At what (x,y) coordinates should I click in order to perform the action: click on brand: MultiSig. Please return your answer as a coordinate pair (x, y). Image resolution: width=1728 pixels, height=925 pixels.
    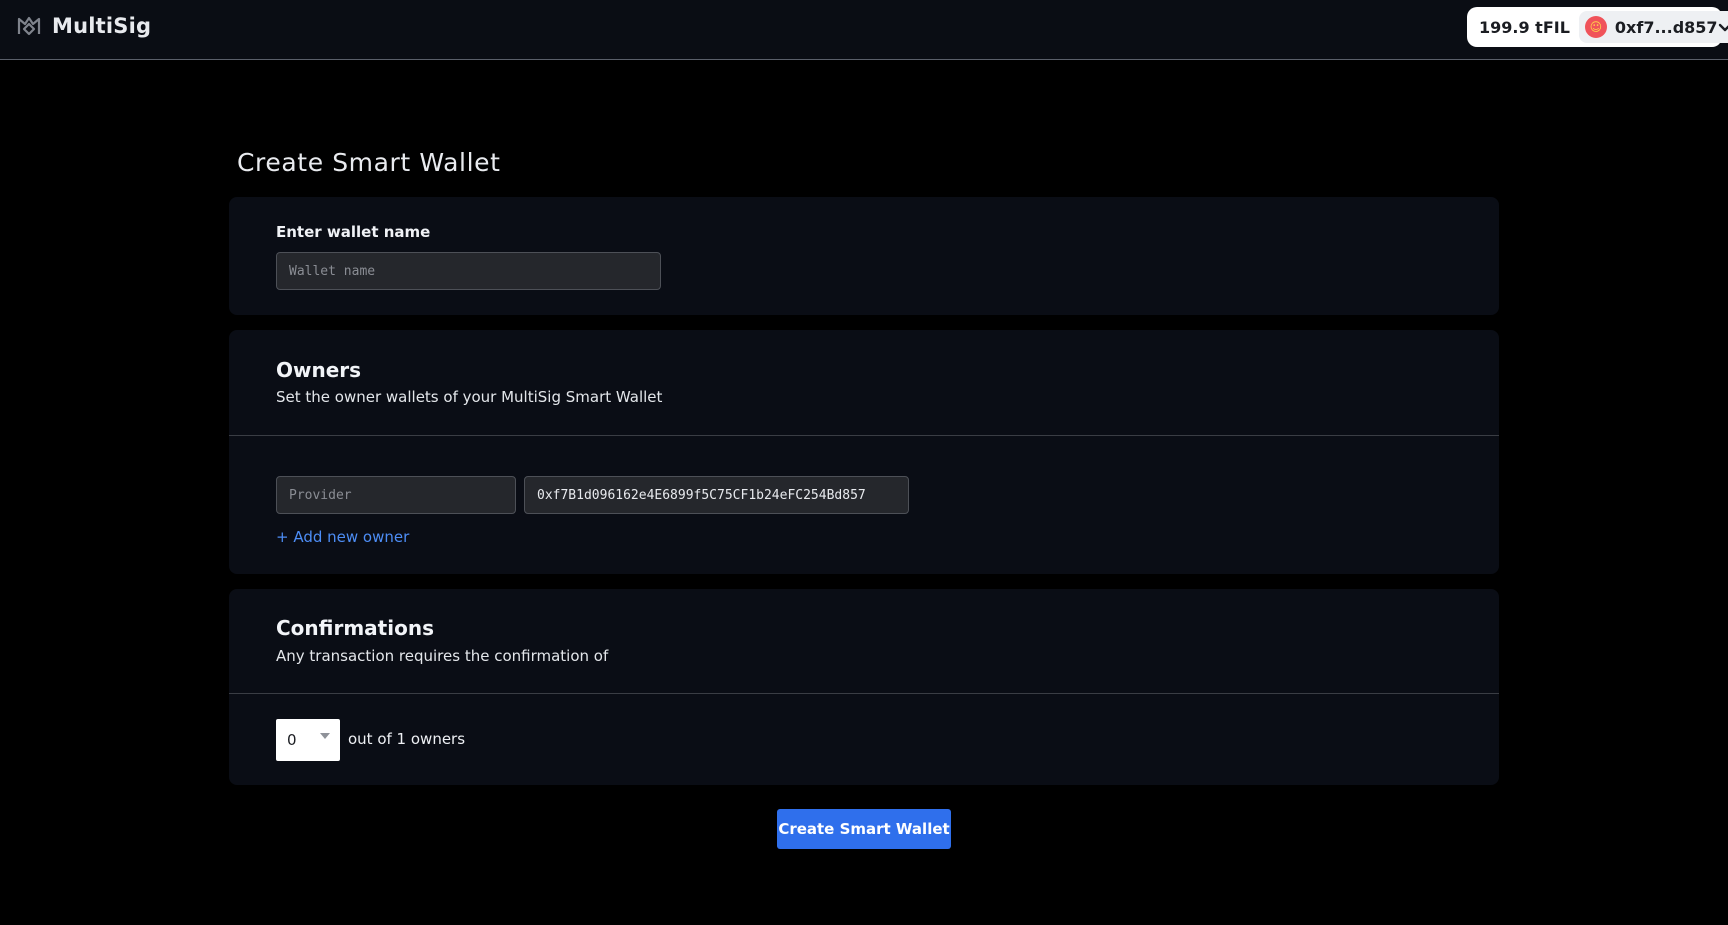
    Looking at the image, I should click on (83, 26).